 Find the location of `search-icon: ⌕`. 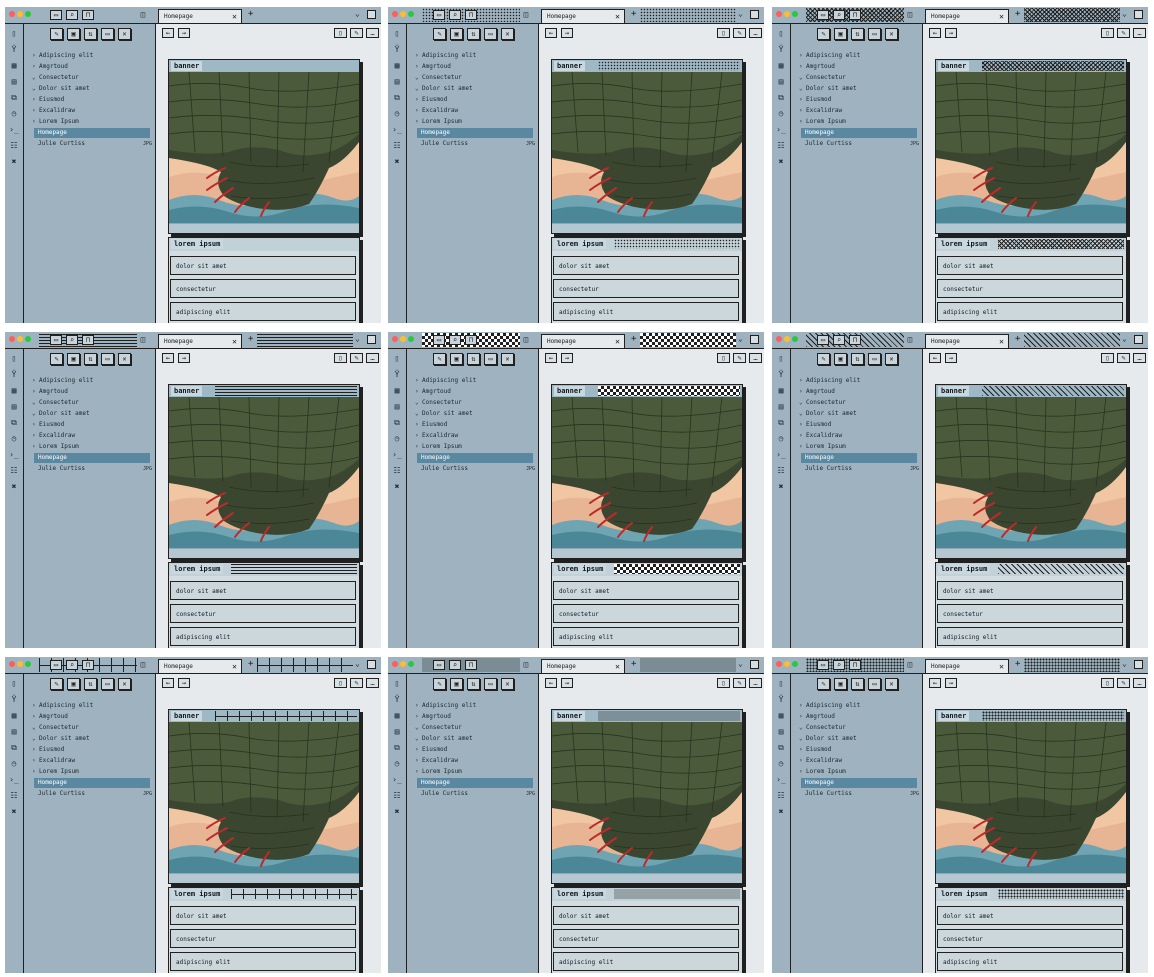

search-icon: ⌕ is located at coordinates (72, 665).